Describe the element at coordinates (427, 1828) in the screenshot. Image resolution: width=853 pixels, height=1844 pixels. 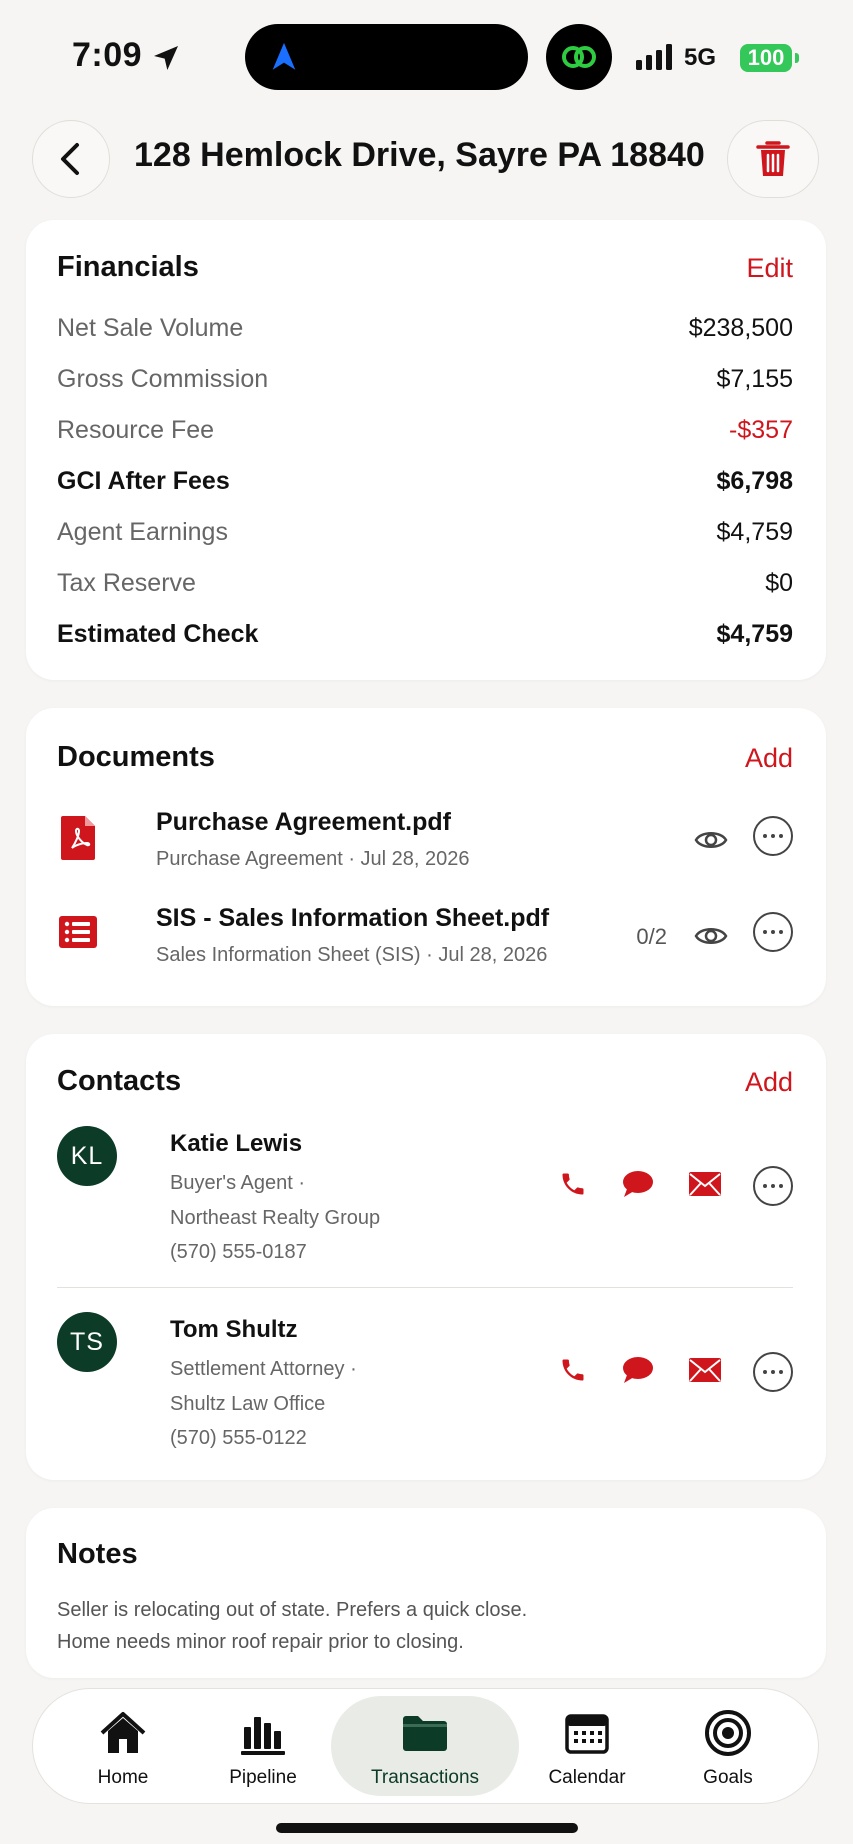
I see `home-indicator` at that location.